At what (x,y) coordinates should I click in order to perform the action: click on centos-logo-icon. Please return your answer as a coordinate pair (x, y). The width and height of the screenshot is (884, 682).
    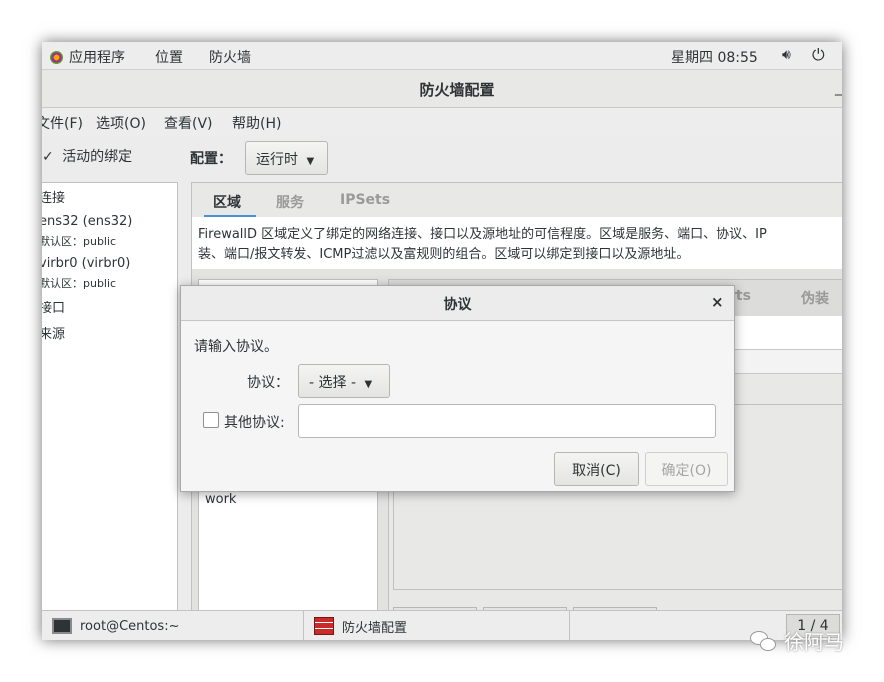
    Looking at the image, I should click on (56, 57).